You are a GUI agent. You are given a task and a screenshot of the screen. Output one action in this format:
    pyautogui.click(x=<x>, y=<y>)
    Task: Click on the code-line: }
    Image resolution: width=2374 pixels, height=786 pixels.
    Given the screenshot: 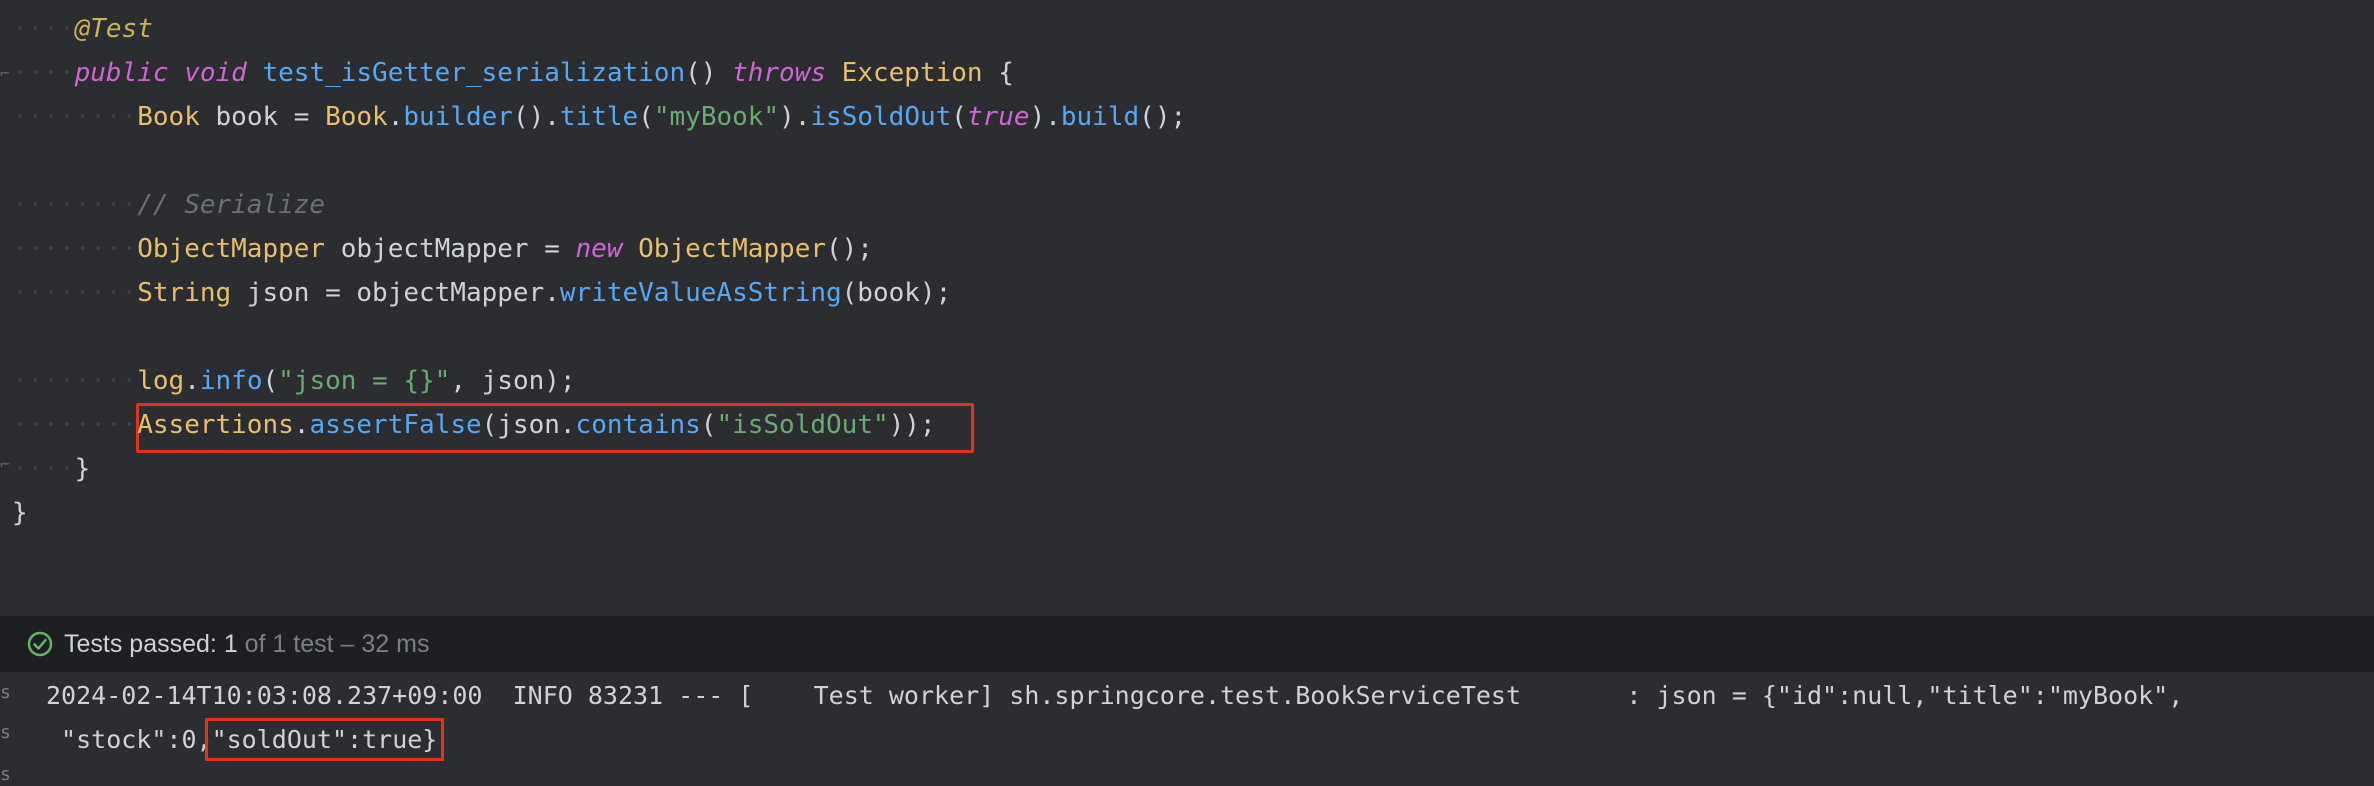 What is the action you would take?
    pyautogui.click(x=20, y=513)
    